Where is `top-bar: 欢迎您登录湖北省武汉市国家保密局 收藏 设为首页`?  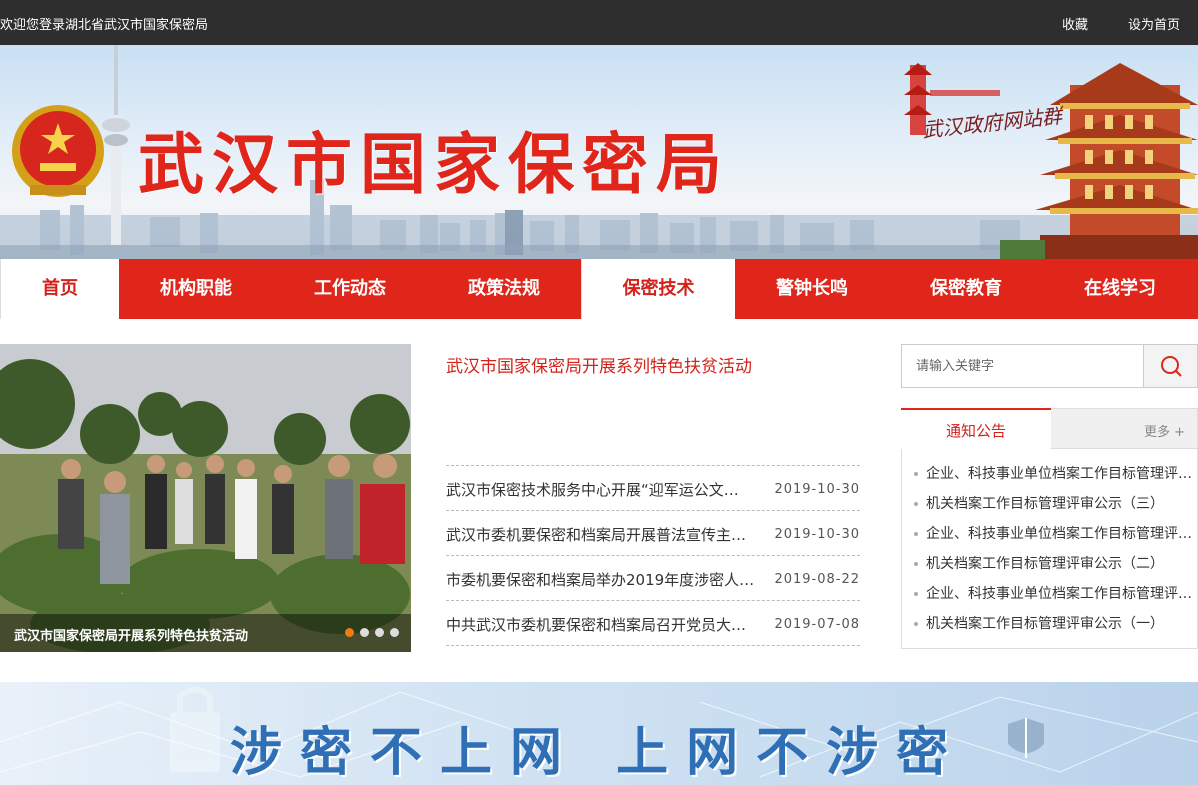
top-bar: 欢迎您登录湖北省武汉市国家保密局 收藏 设为首页 is located at coordinates (599, 22).